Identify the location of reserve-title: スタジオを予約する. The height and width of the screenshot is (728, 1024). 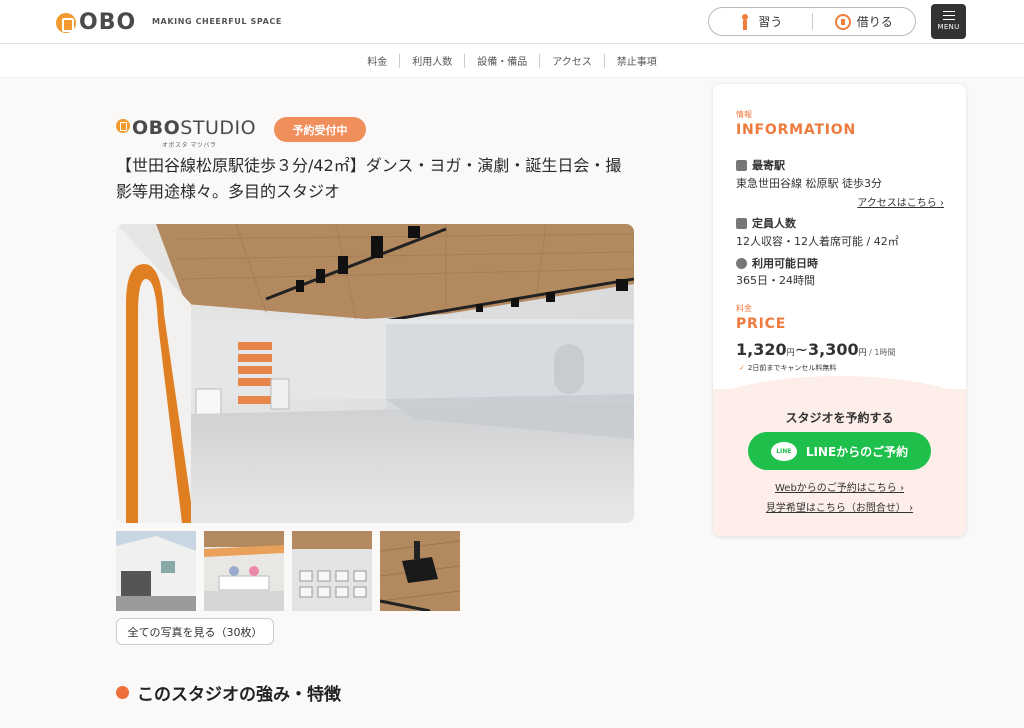
(839, 418).